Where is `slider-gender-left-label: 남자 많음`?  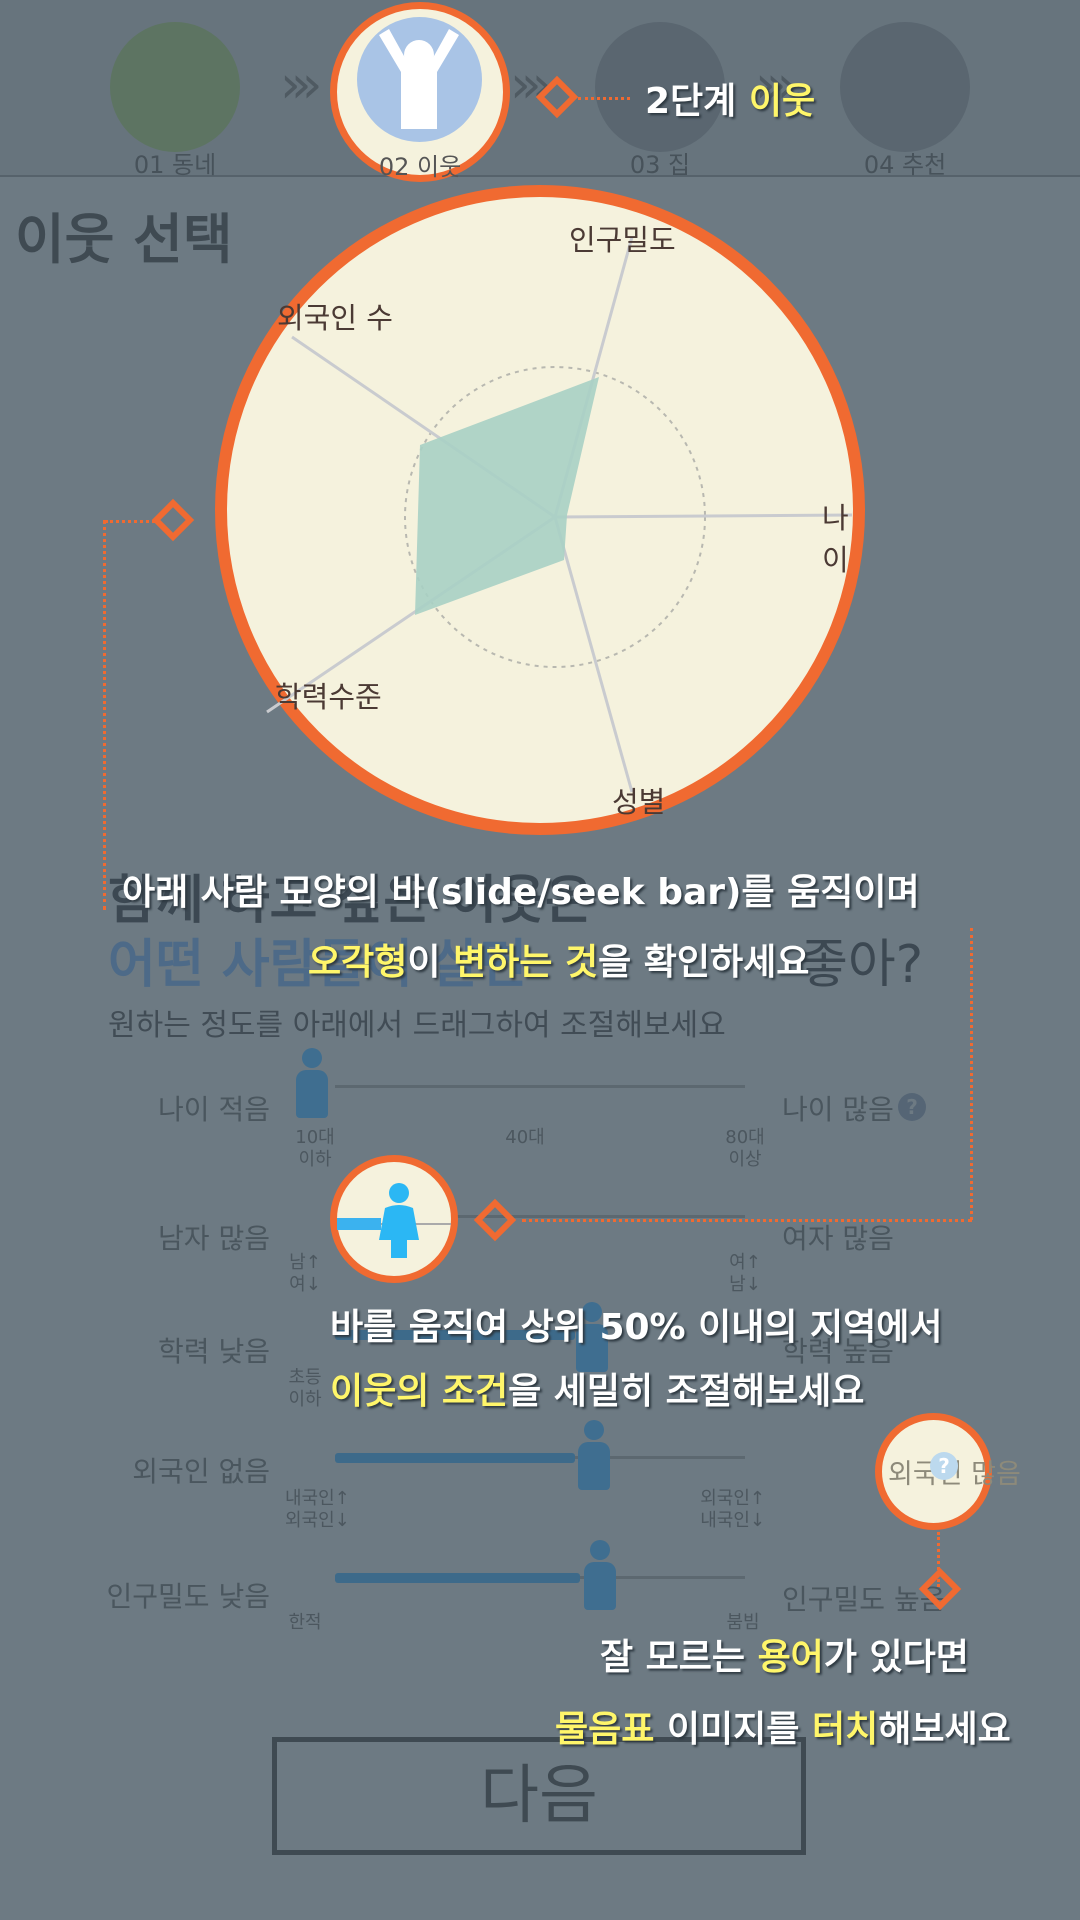 slider-gender-left-label: 남자 많음 is located at coordinates (214, 1238).